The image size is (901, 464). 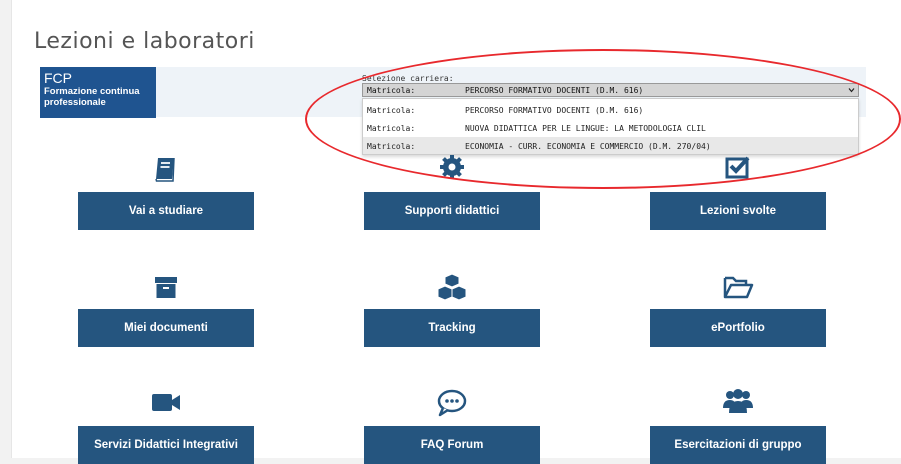 What do you see at coordinates (144, 41) in the screenshot?
I see `page-title: Lezioni e laboratori` at bounding box center [144, 41].